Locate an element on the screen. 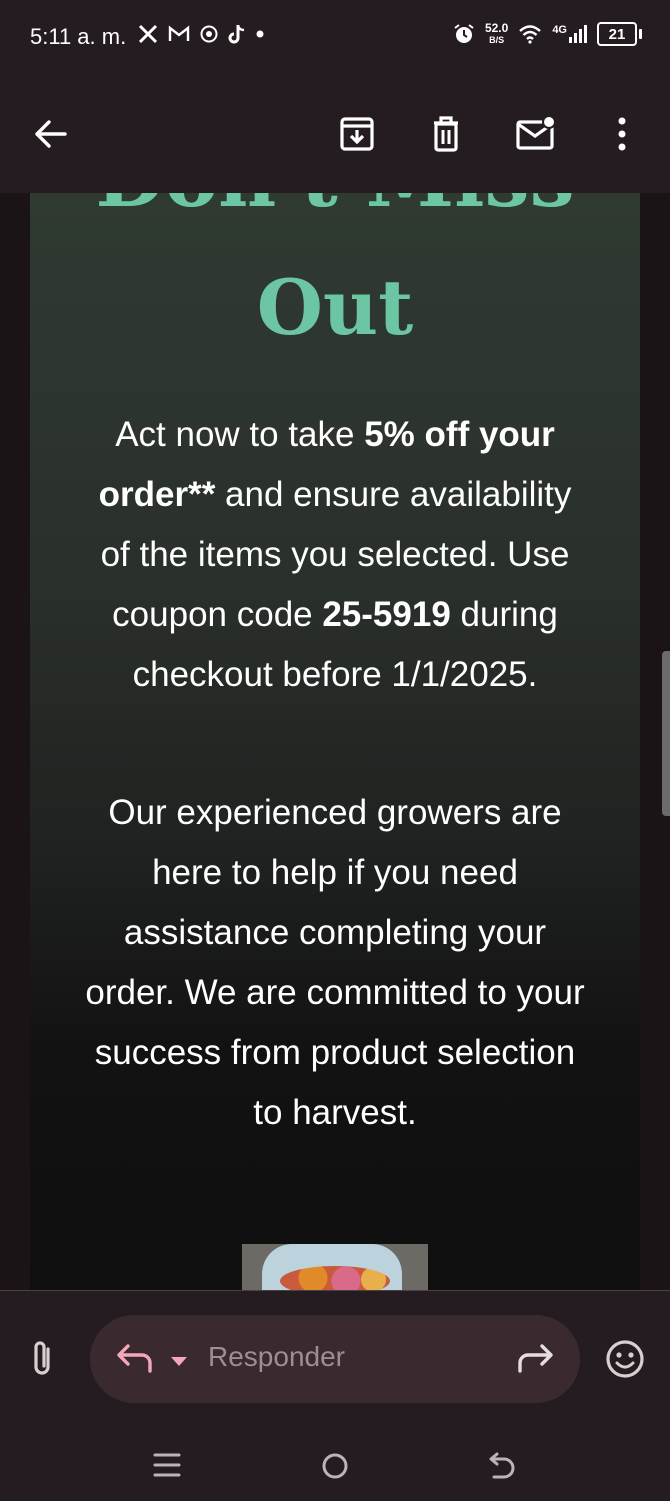 This screenshot has height=1501, width=670. speed-unit: B/S is located at coordinates (497, 40).